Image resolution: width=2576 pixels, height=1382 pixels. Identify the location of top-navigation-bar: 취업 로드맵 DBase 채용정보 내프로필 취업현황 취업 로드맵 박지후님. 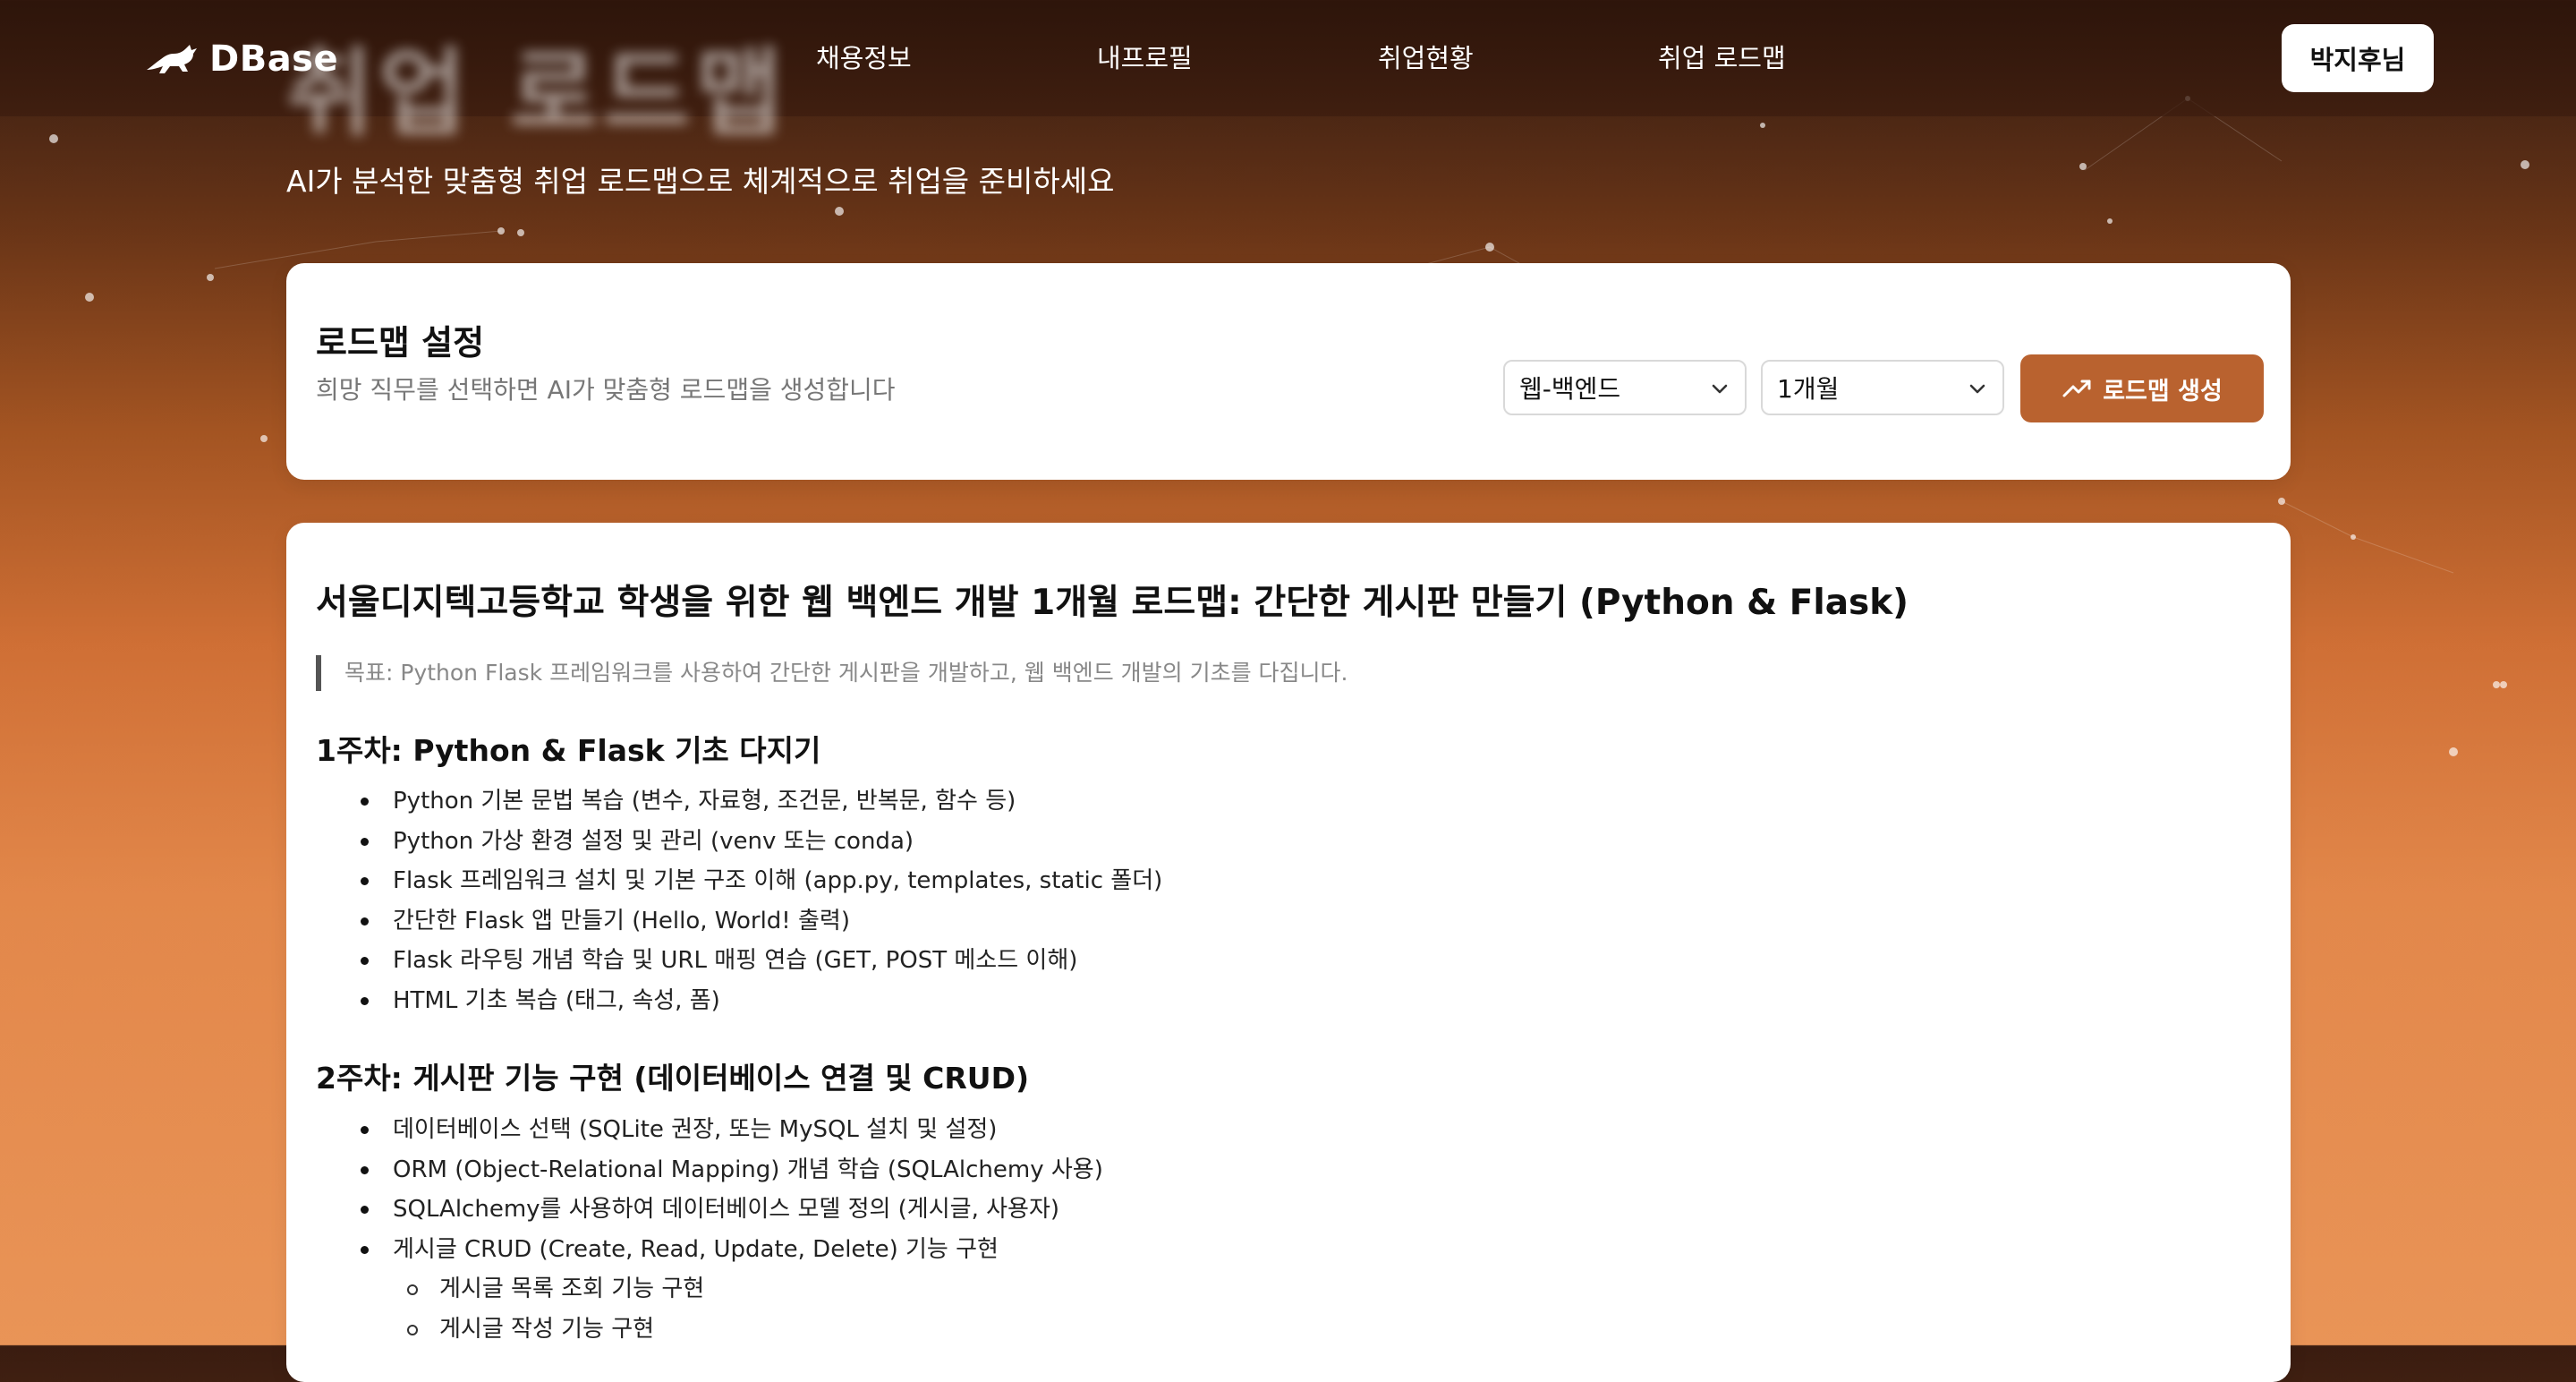
(1288, 74).